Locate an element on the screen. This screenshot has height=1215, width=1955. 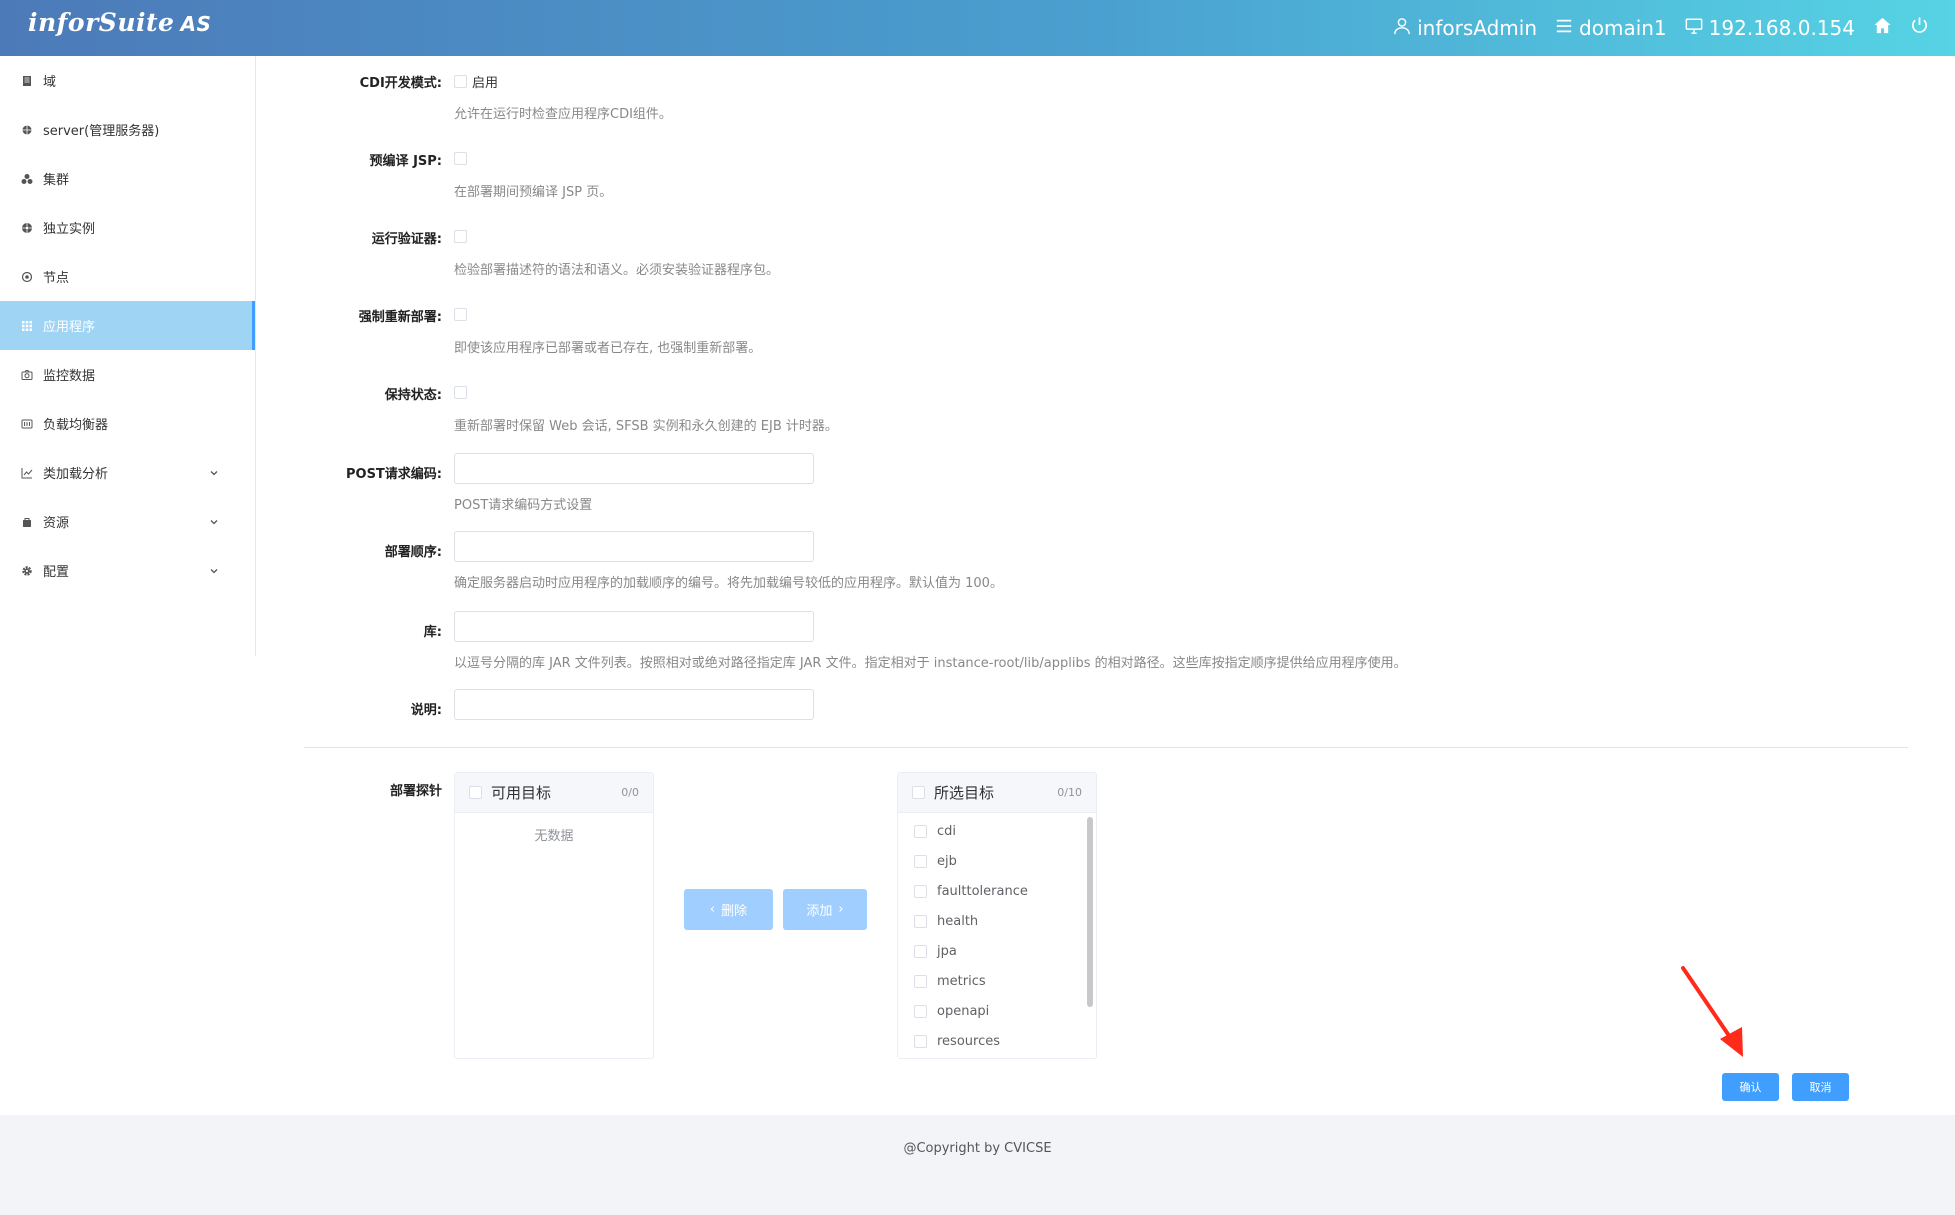
field-label: 保持状态: is located at coordinates (413, 395).